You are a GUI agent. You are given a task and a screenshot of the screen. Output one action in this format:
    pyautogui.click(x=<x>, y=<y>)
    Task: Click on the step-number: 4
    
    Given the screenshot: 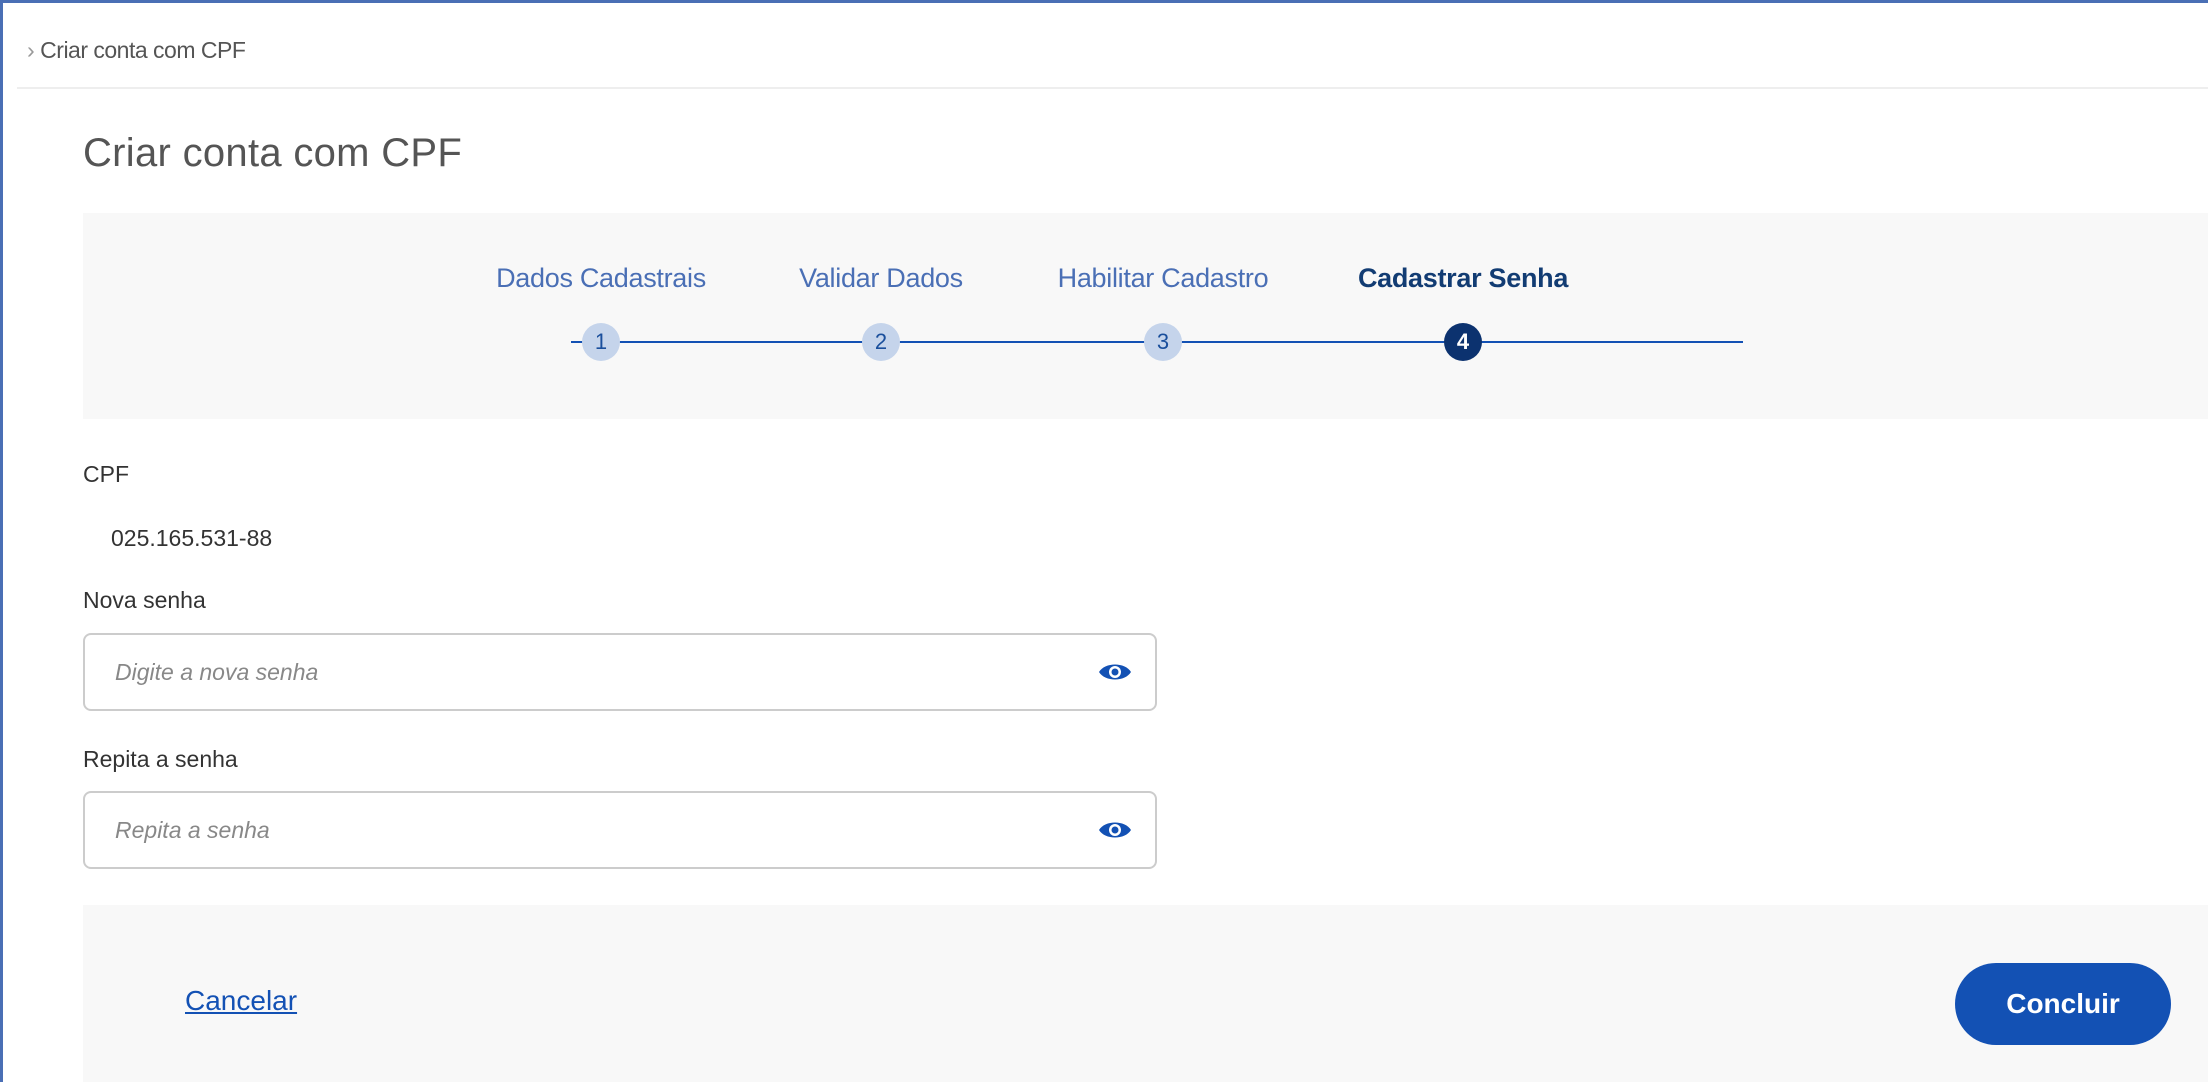 What is the action you would take?
    pyautogui.click(x=1463, y=342)
    